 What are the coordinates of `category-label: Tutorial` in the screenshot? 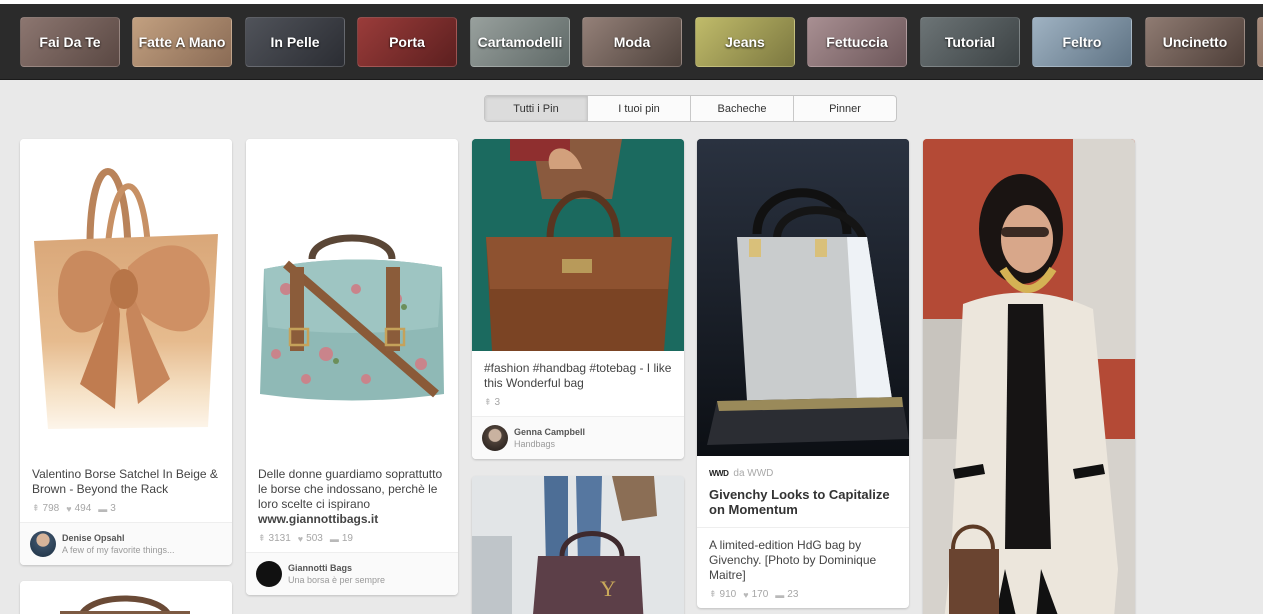 It's located at (970, 42).